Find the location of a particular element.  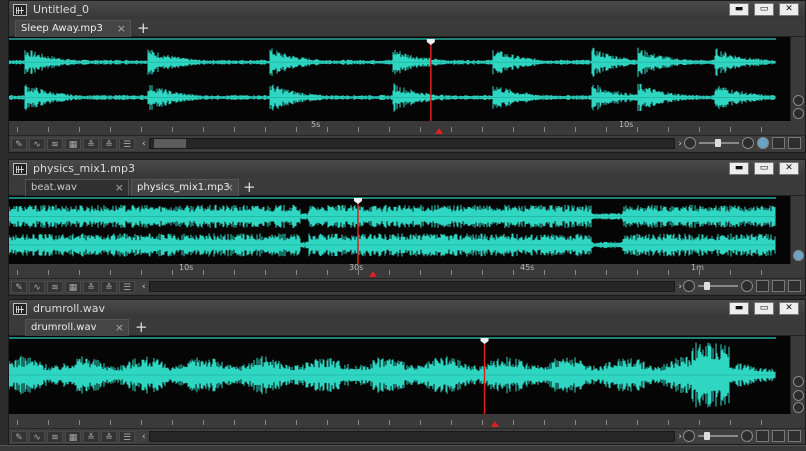

title-bar: drumroll.wav ▬ ▭ ✕ is located at coordinates (407, 308).